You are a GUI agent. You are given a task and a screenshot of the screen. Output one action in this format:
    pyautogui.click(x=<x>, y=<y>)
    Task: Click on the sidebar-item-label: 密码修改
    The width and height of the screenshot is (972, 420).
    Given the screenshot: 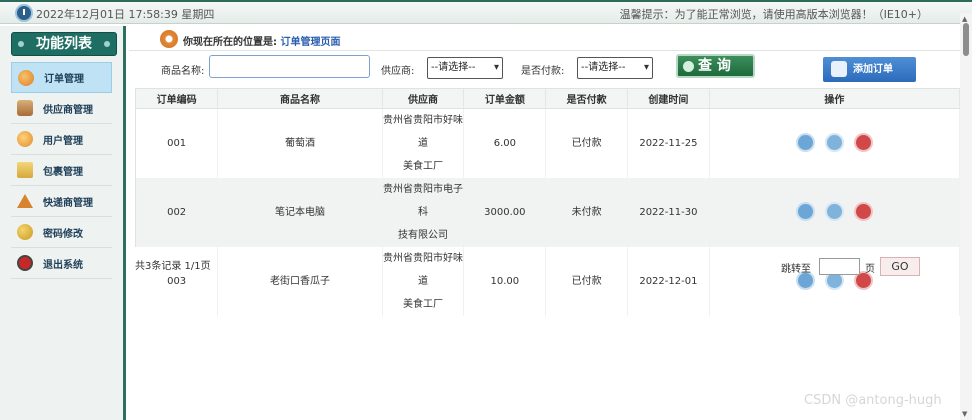 What is the action you would take?
    pyautogui.click(x=63, y=234)
    